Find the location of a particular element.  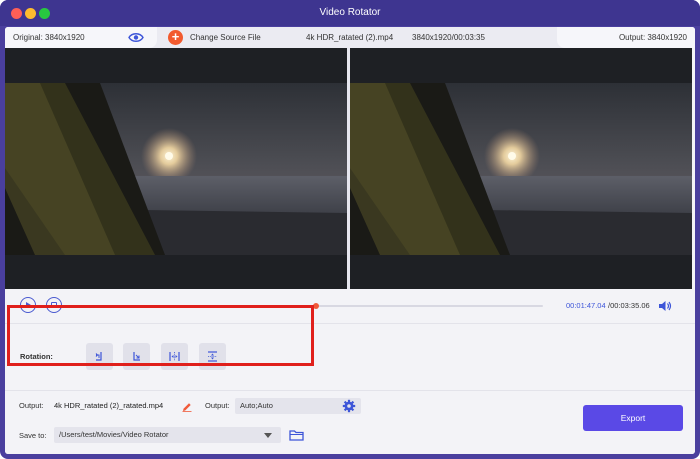

output-format-label: Output: is located at coordinates (217, 405).